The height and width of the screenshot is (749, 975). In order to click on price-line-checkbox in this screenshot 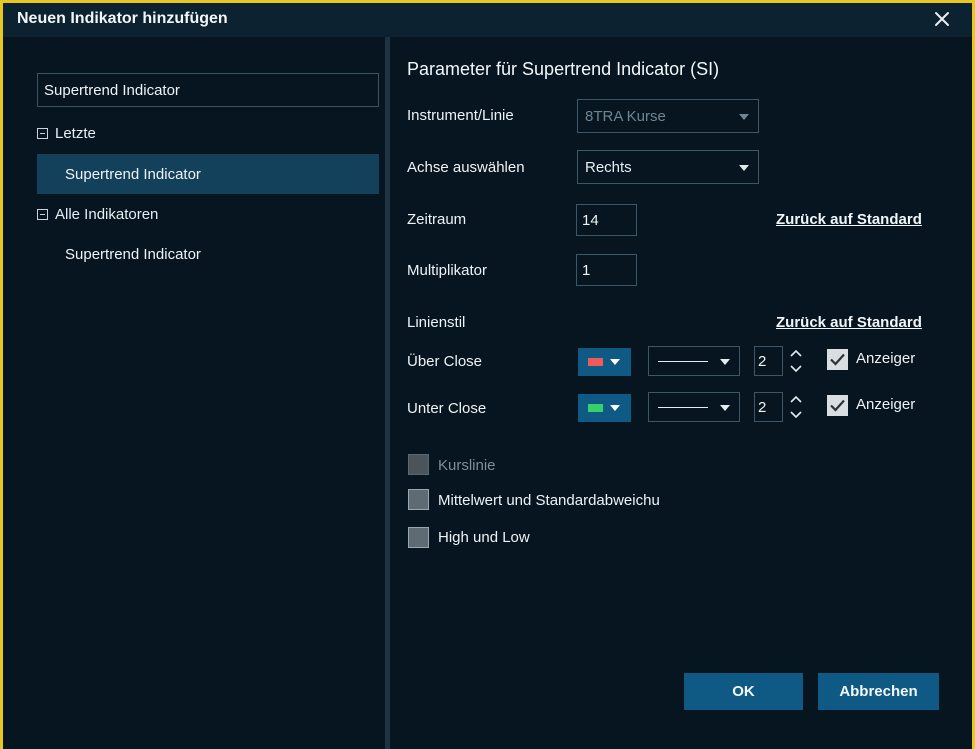, I will do `click(418, 464)`.